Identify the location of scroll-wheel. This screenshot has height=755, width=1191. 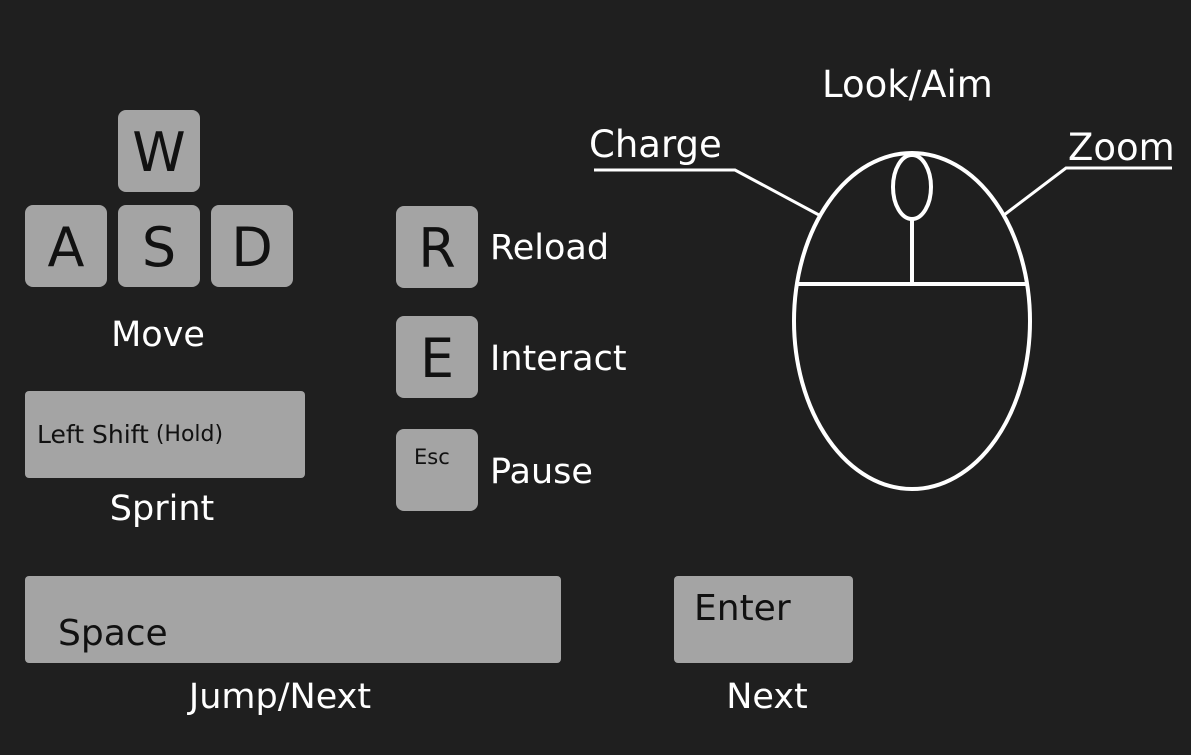
(912, 187).